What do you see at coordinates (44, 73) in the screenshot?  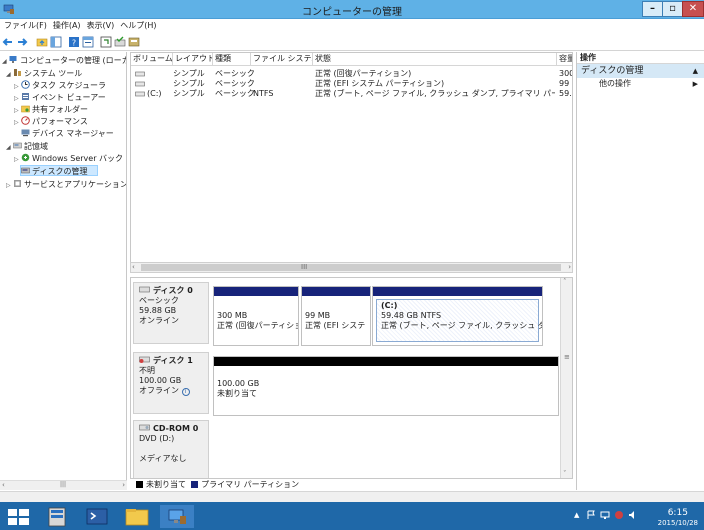 I see `tree-node-system-tools: ◢ システム ツール` at bounding box center [44, 73].